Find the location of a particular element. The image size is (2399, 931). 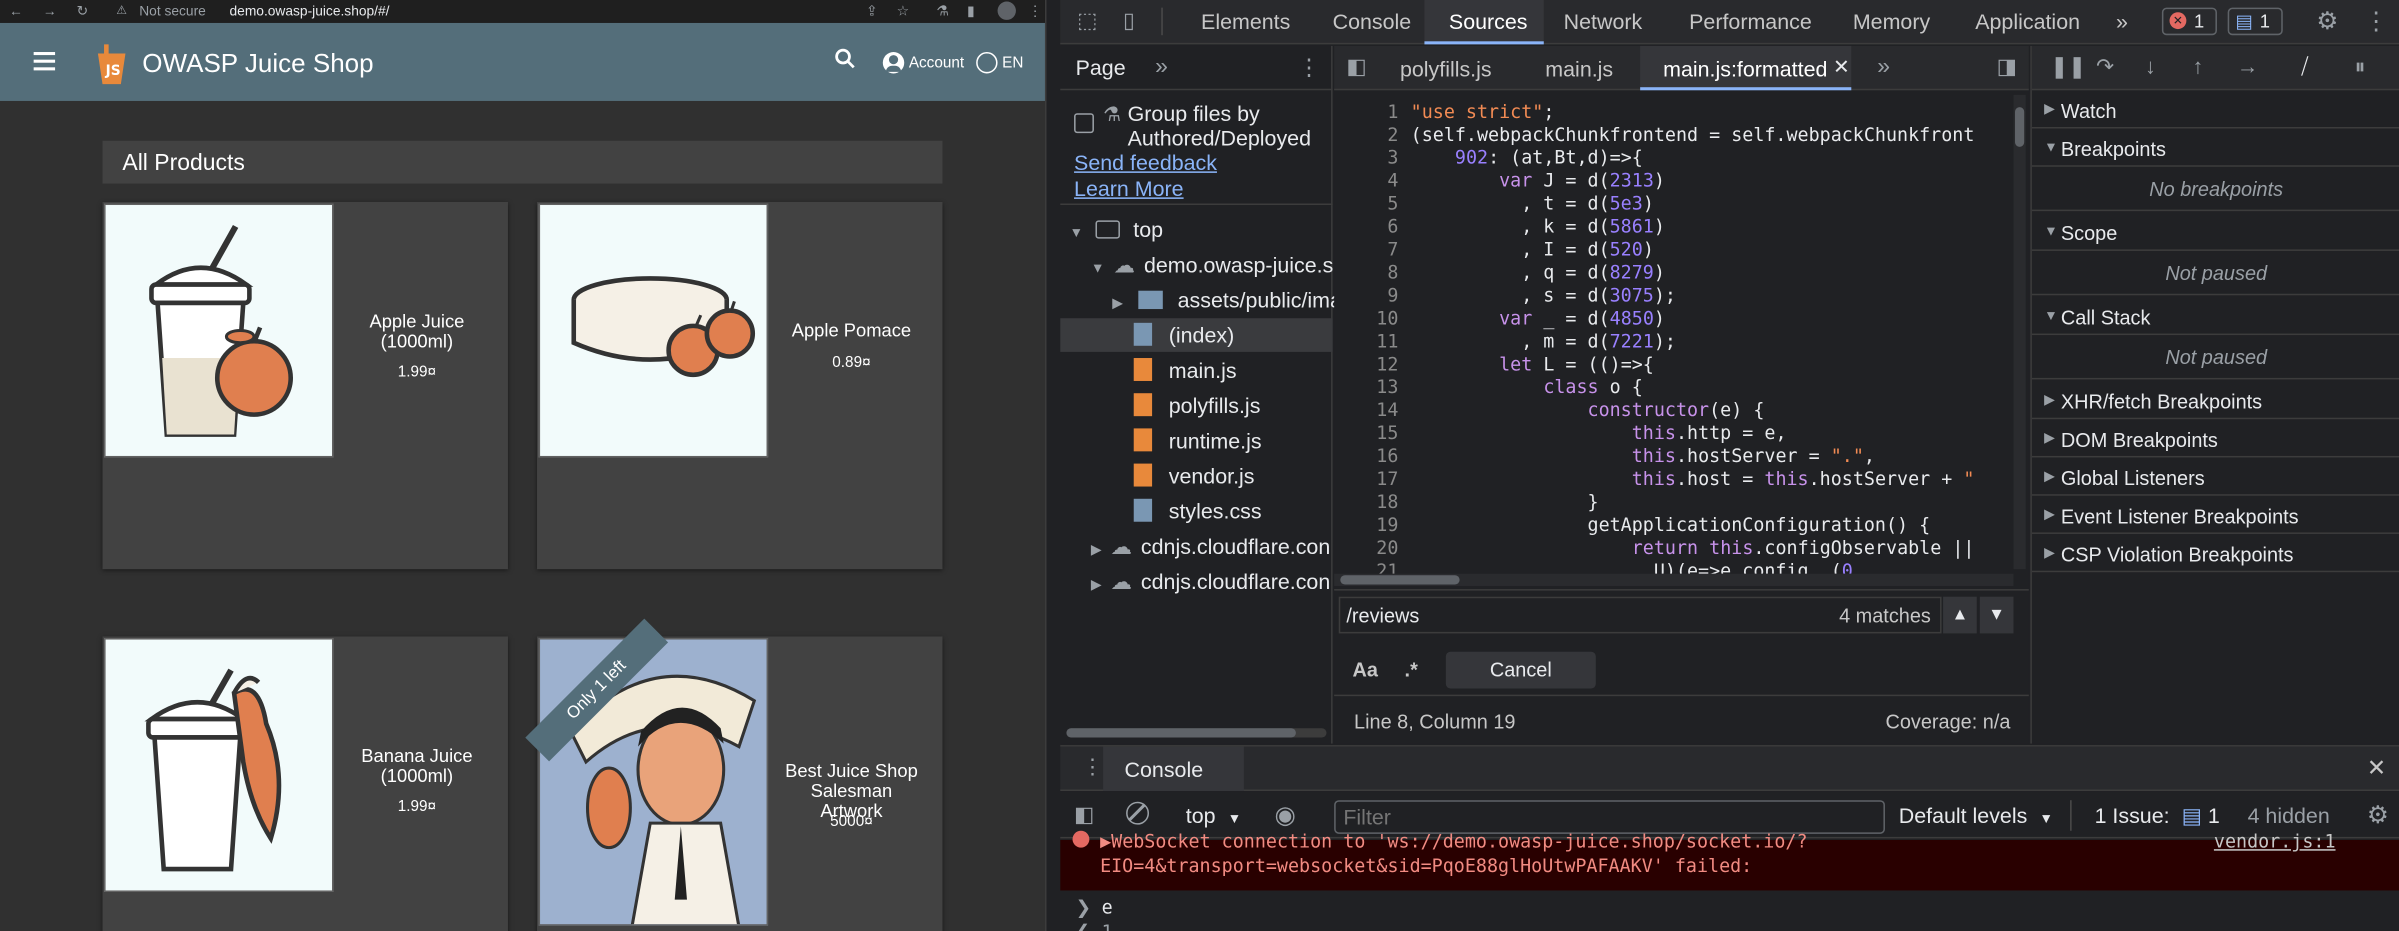

line-number: 8 is located at coordinates (1375, 273).